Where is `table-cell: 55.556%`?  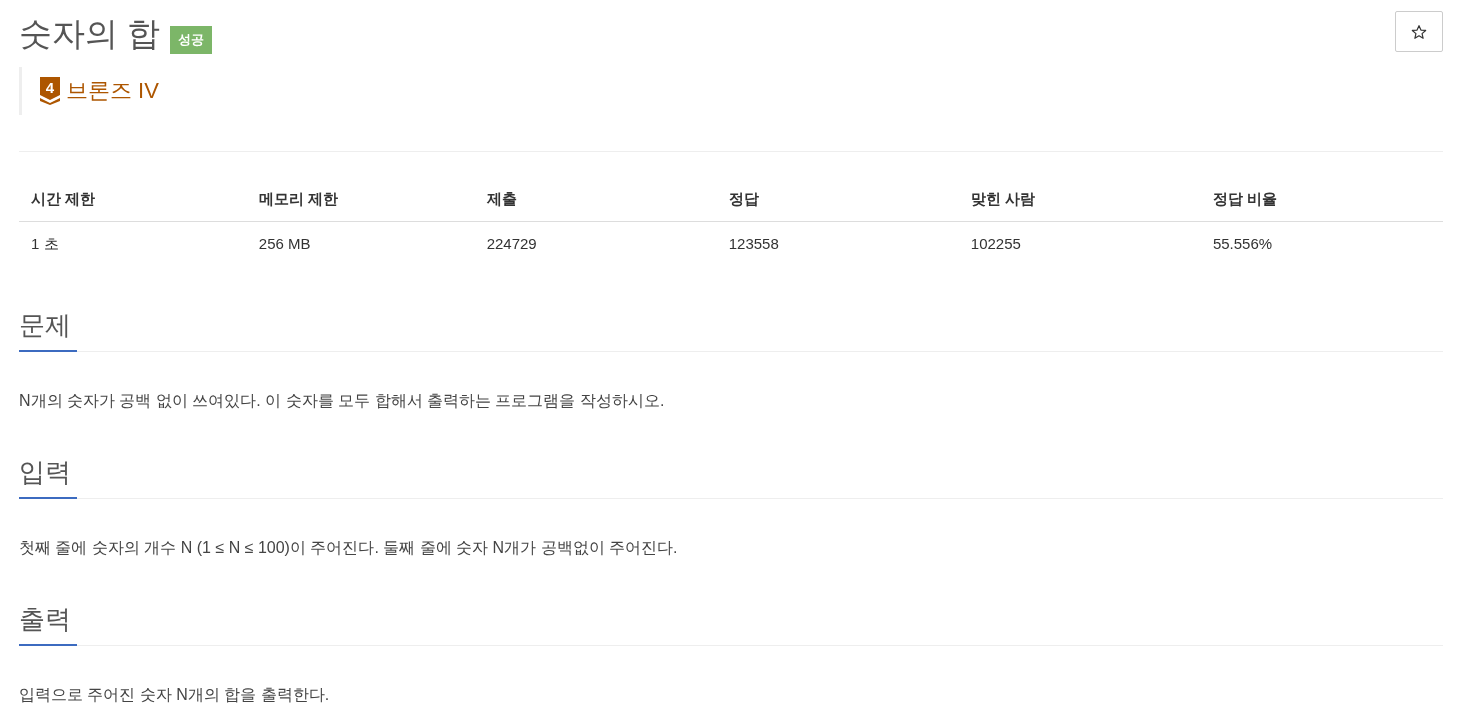
table-cell: 55.556% is located at coordinates (1321, 243).